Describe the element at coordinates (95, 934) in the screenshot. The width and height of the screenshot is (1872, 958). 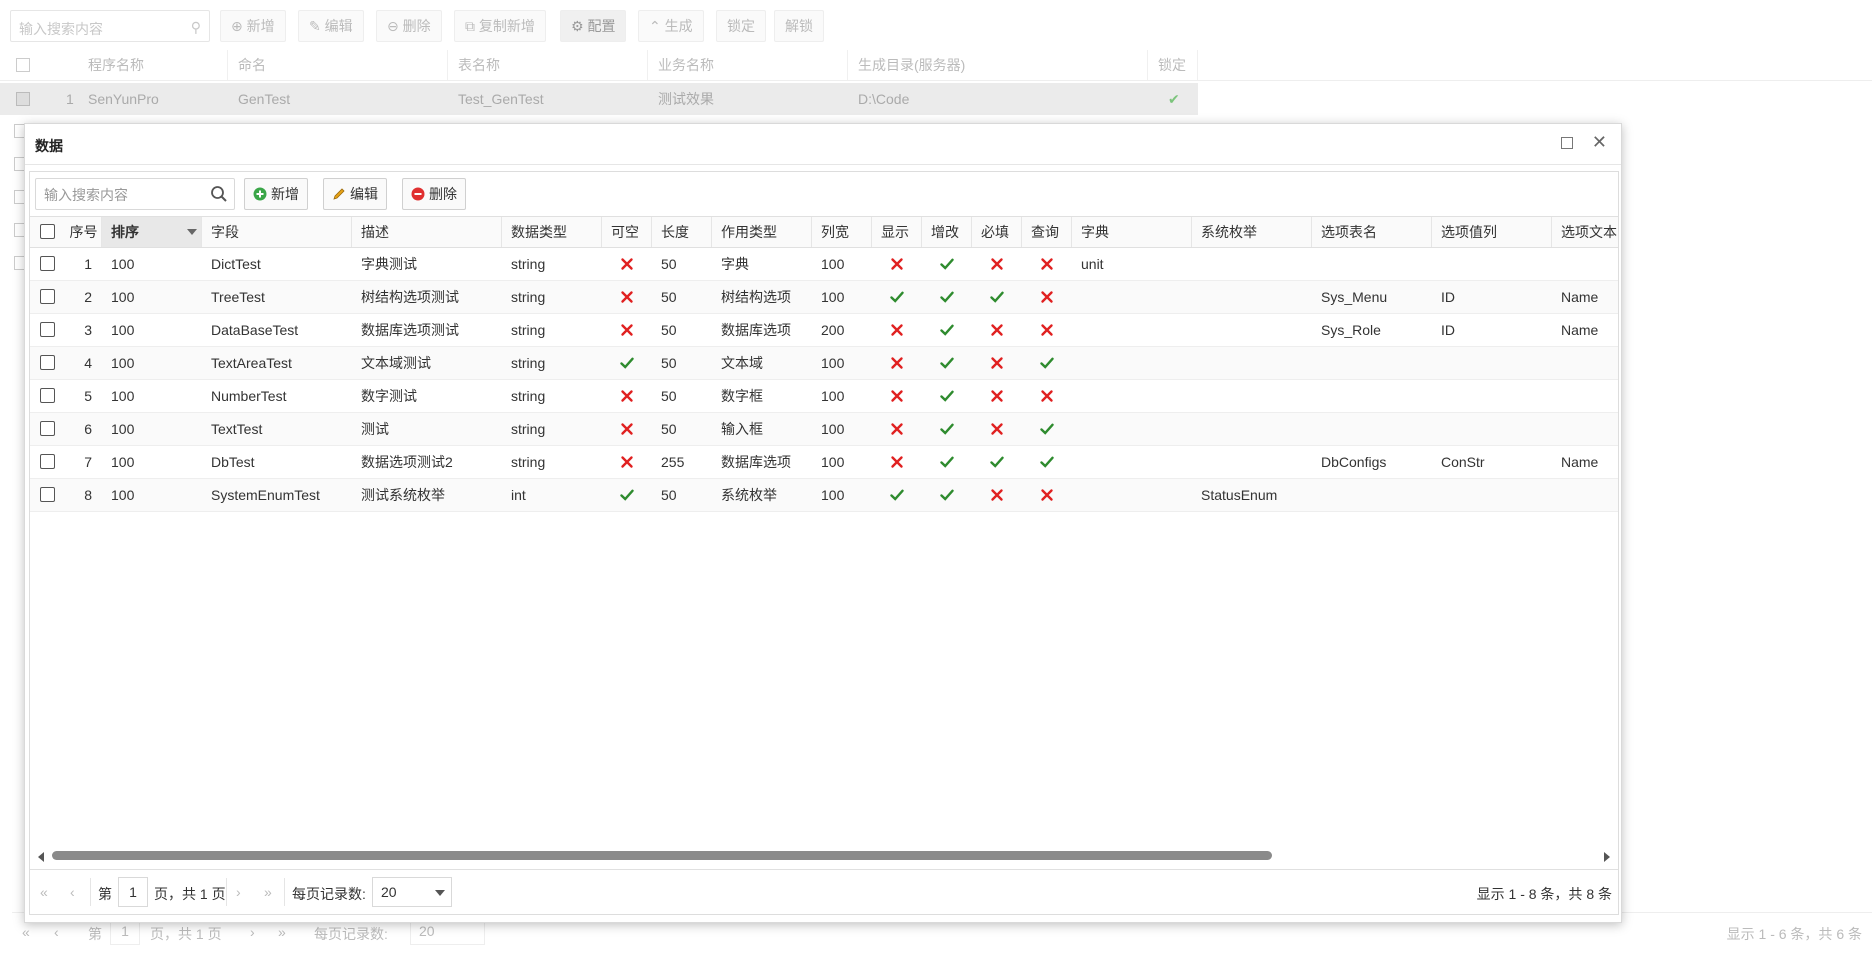
I see `background-page-prefix: 第` at that location.